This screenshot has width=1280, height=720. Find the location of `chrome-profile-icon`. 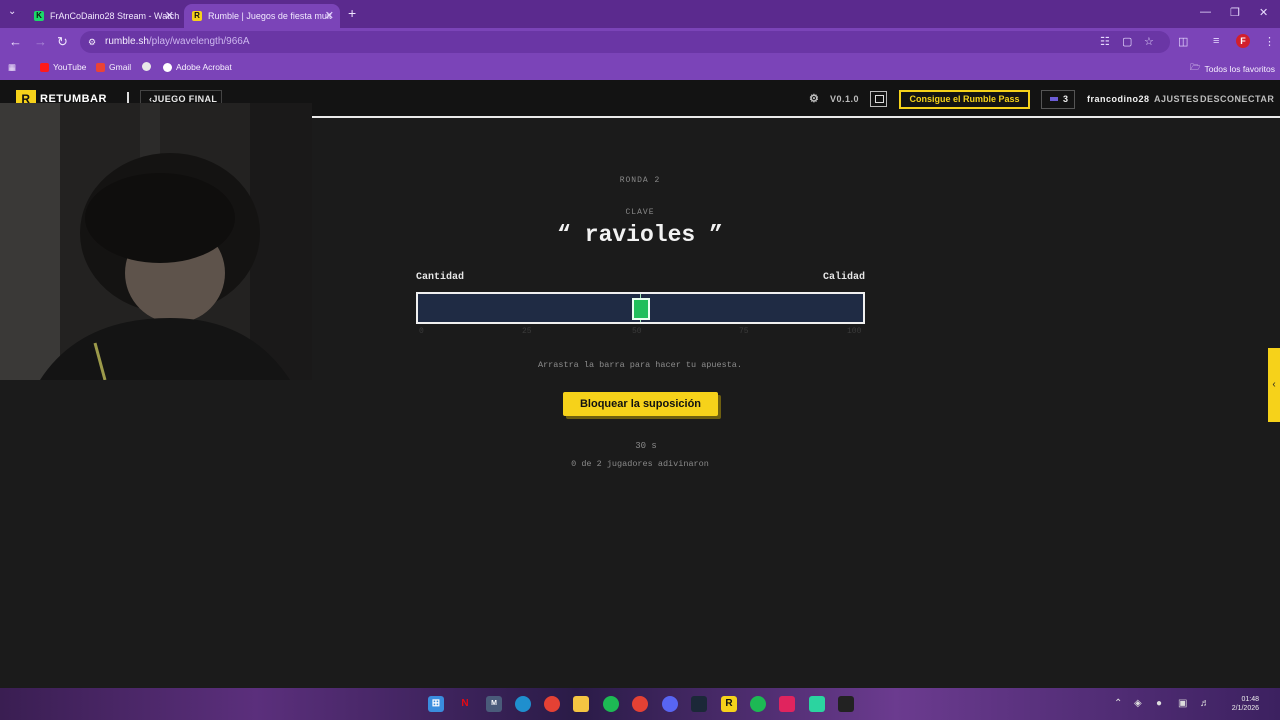

chrome-profile-icon is located at coordinates (640, 704).